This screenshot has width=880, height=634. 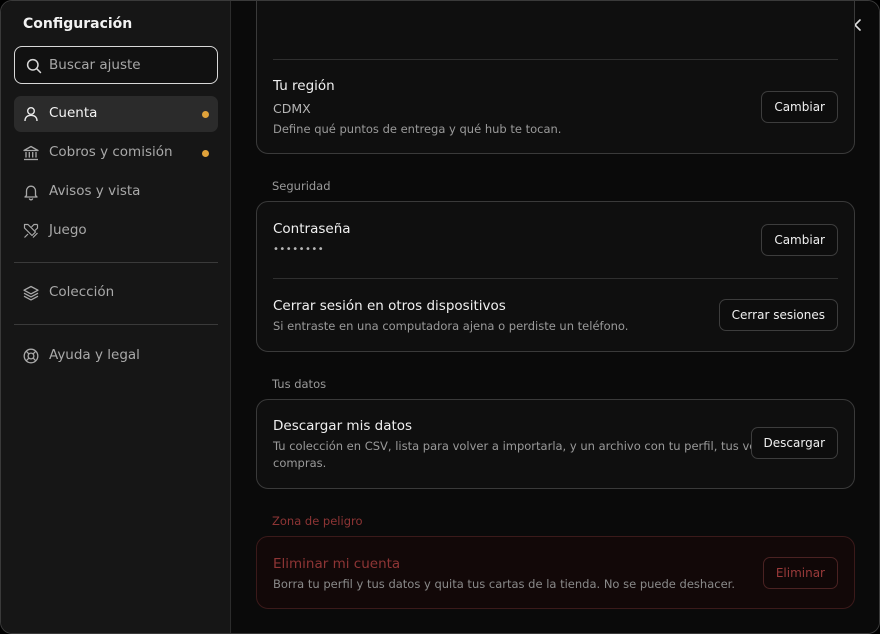 What do you see at coordinates (799, 240) in the screenshot?
I see `change-password-button: Cambiar` at bounding box center [799, 240].